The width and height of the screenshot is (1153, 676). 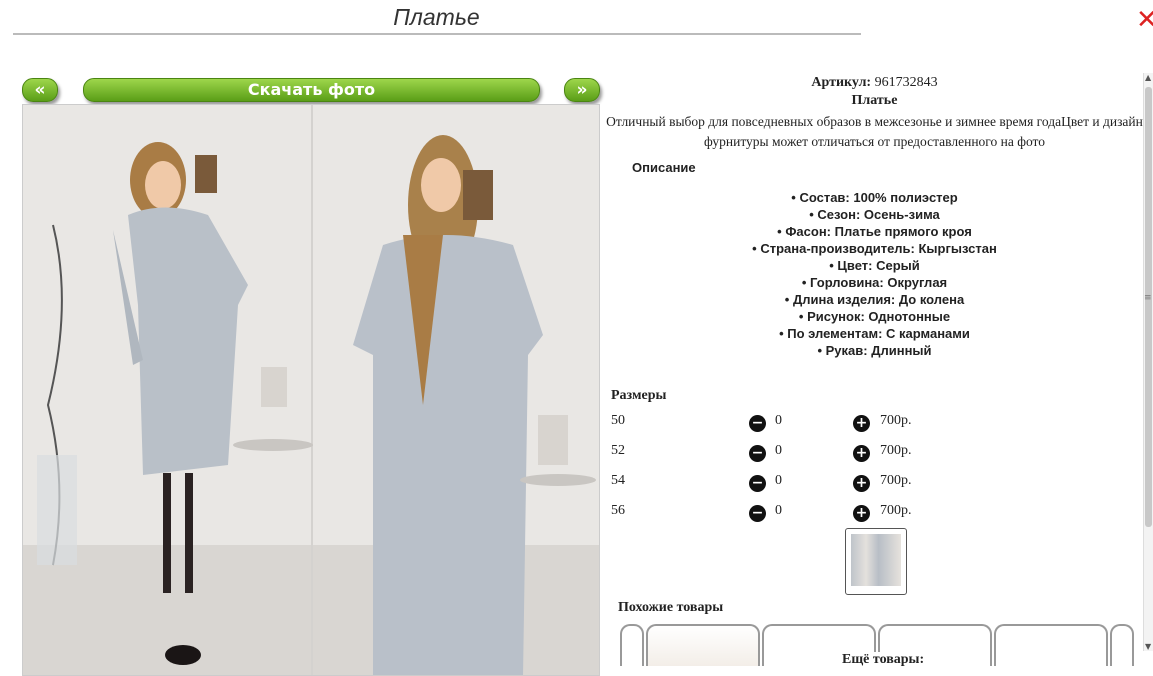 I want to click on article-line: Артикул: 961732843, so click(x=874, y=83).